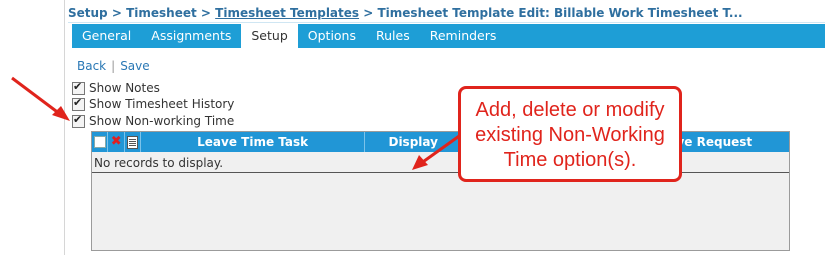 The image size is (825, 255). What do you see at coordinates (88, 13) in the screenshot?
I see `breadcrumb-setup: Setup` at bounding box center [88, 13].